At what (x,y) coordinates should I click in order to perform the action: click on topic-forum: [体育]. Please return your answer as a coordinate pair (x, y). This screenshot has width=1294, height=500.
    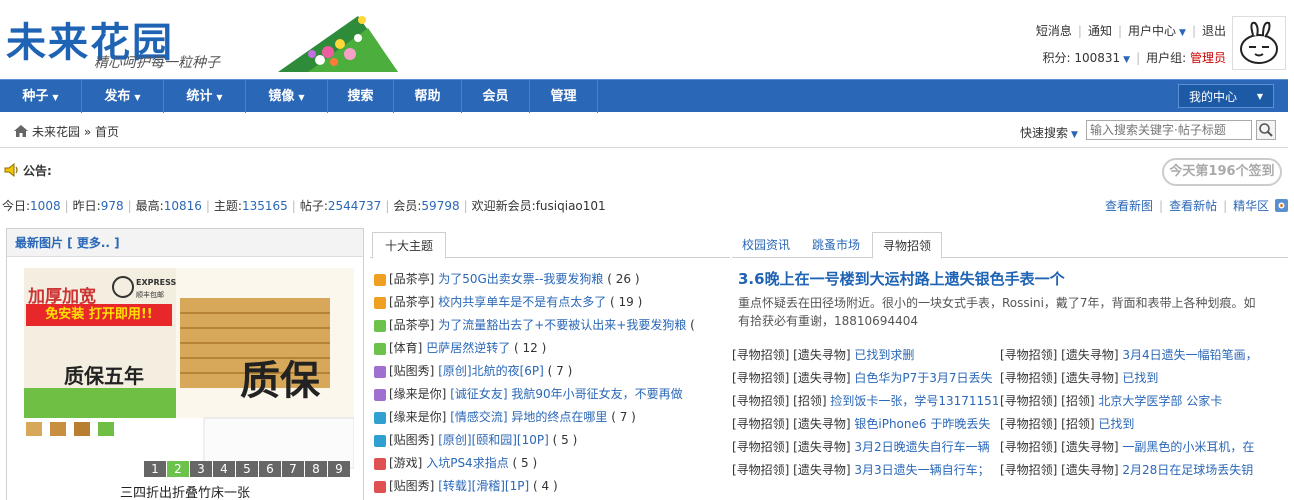
    Looking at the image, I should click on (405, 348).